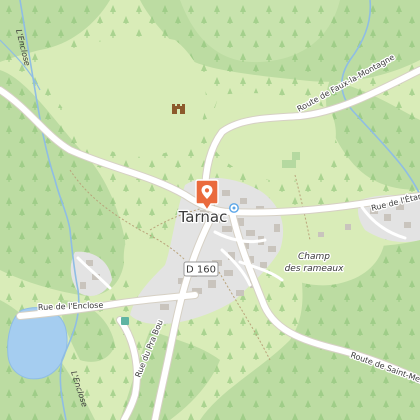 The image size is (420, 420). I want to click on locality-label-line1: Champ, so click(314, 257).